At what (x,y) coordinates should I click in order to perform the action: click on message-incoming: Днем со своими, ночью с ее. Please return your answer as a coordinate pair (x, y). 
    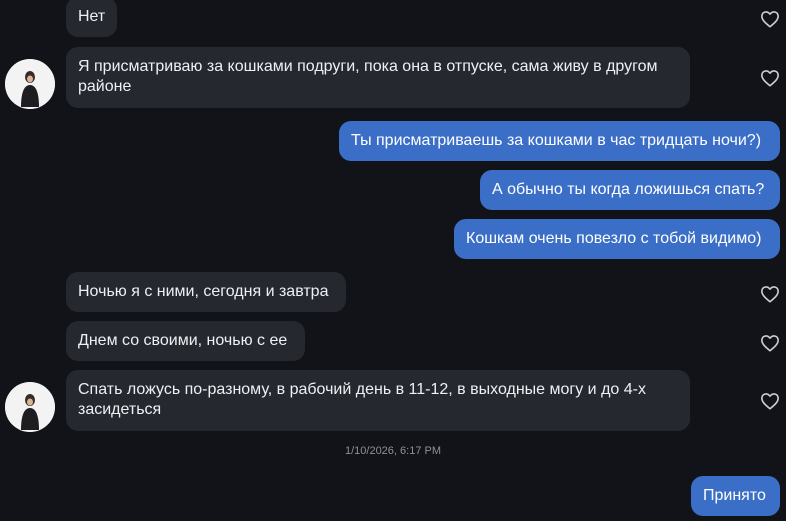
    Looking at the image, I should click on (185, 341).